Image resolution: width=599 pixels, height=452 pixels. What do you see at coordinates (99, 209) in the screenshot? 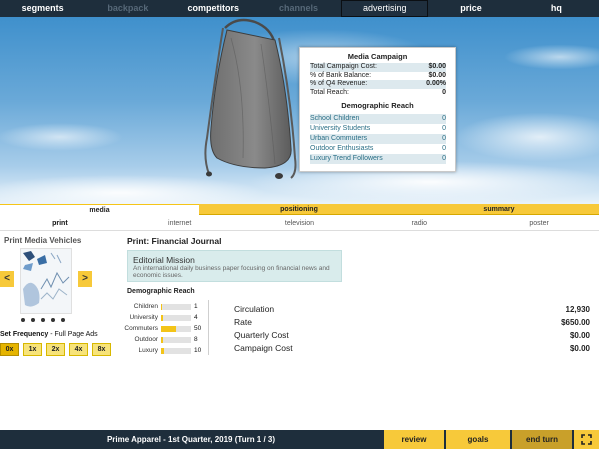
I see `tab-media: media` at bounding box center [99, 209].